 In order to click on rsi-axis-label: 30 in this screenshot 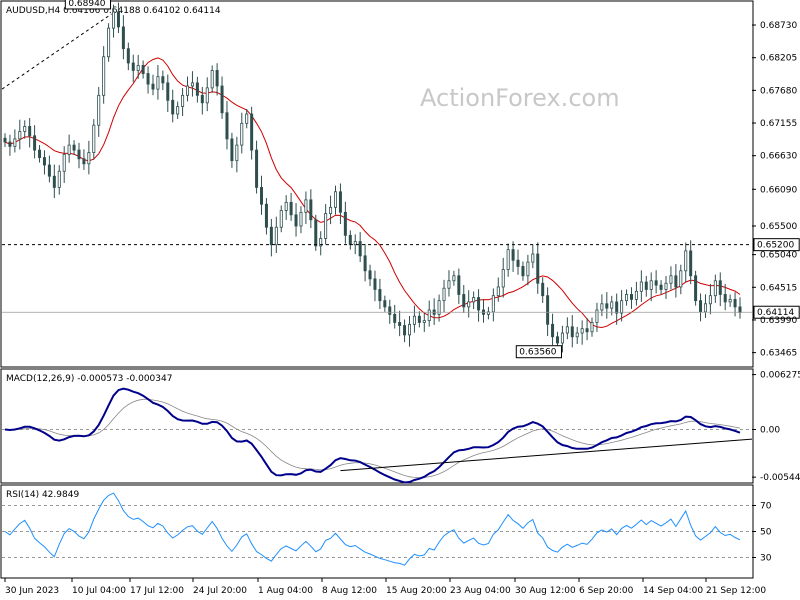, I will do `click(766, 559)`.